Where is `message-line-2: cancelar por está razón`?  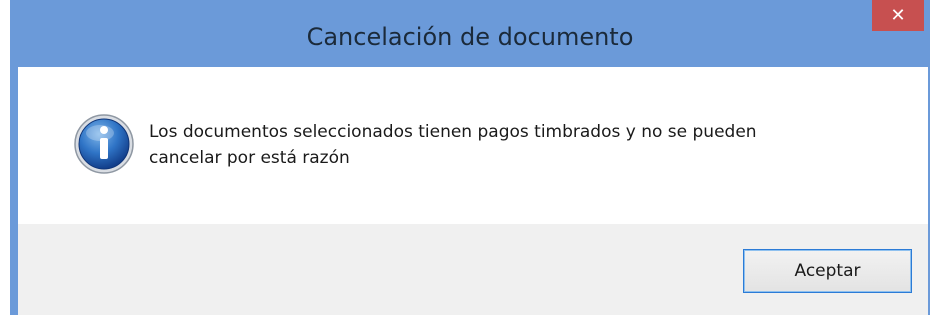 message-line-2: cancelar por está razón is located at coordinates (249, 158).